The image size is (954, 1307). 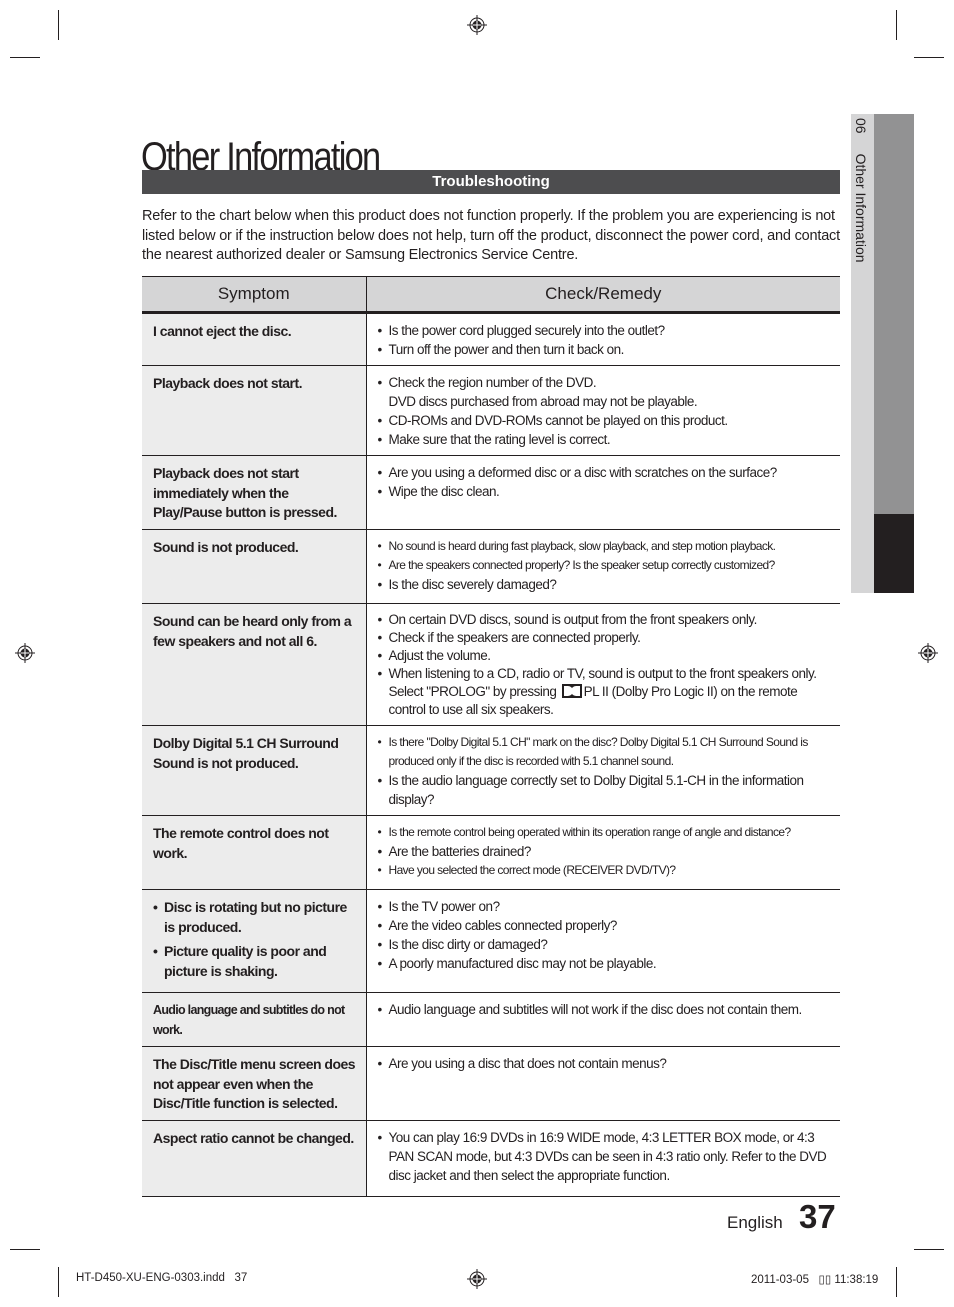 I want to click on remedy-item: Are the video cables connected properly?, so click(x=606, y=925).